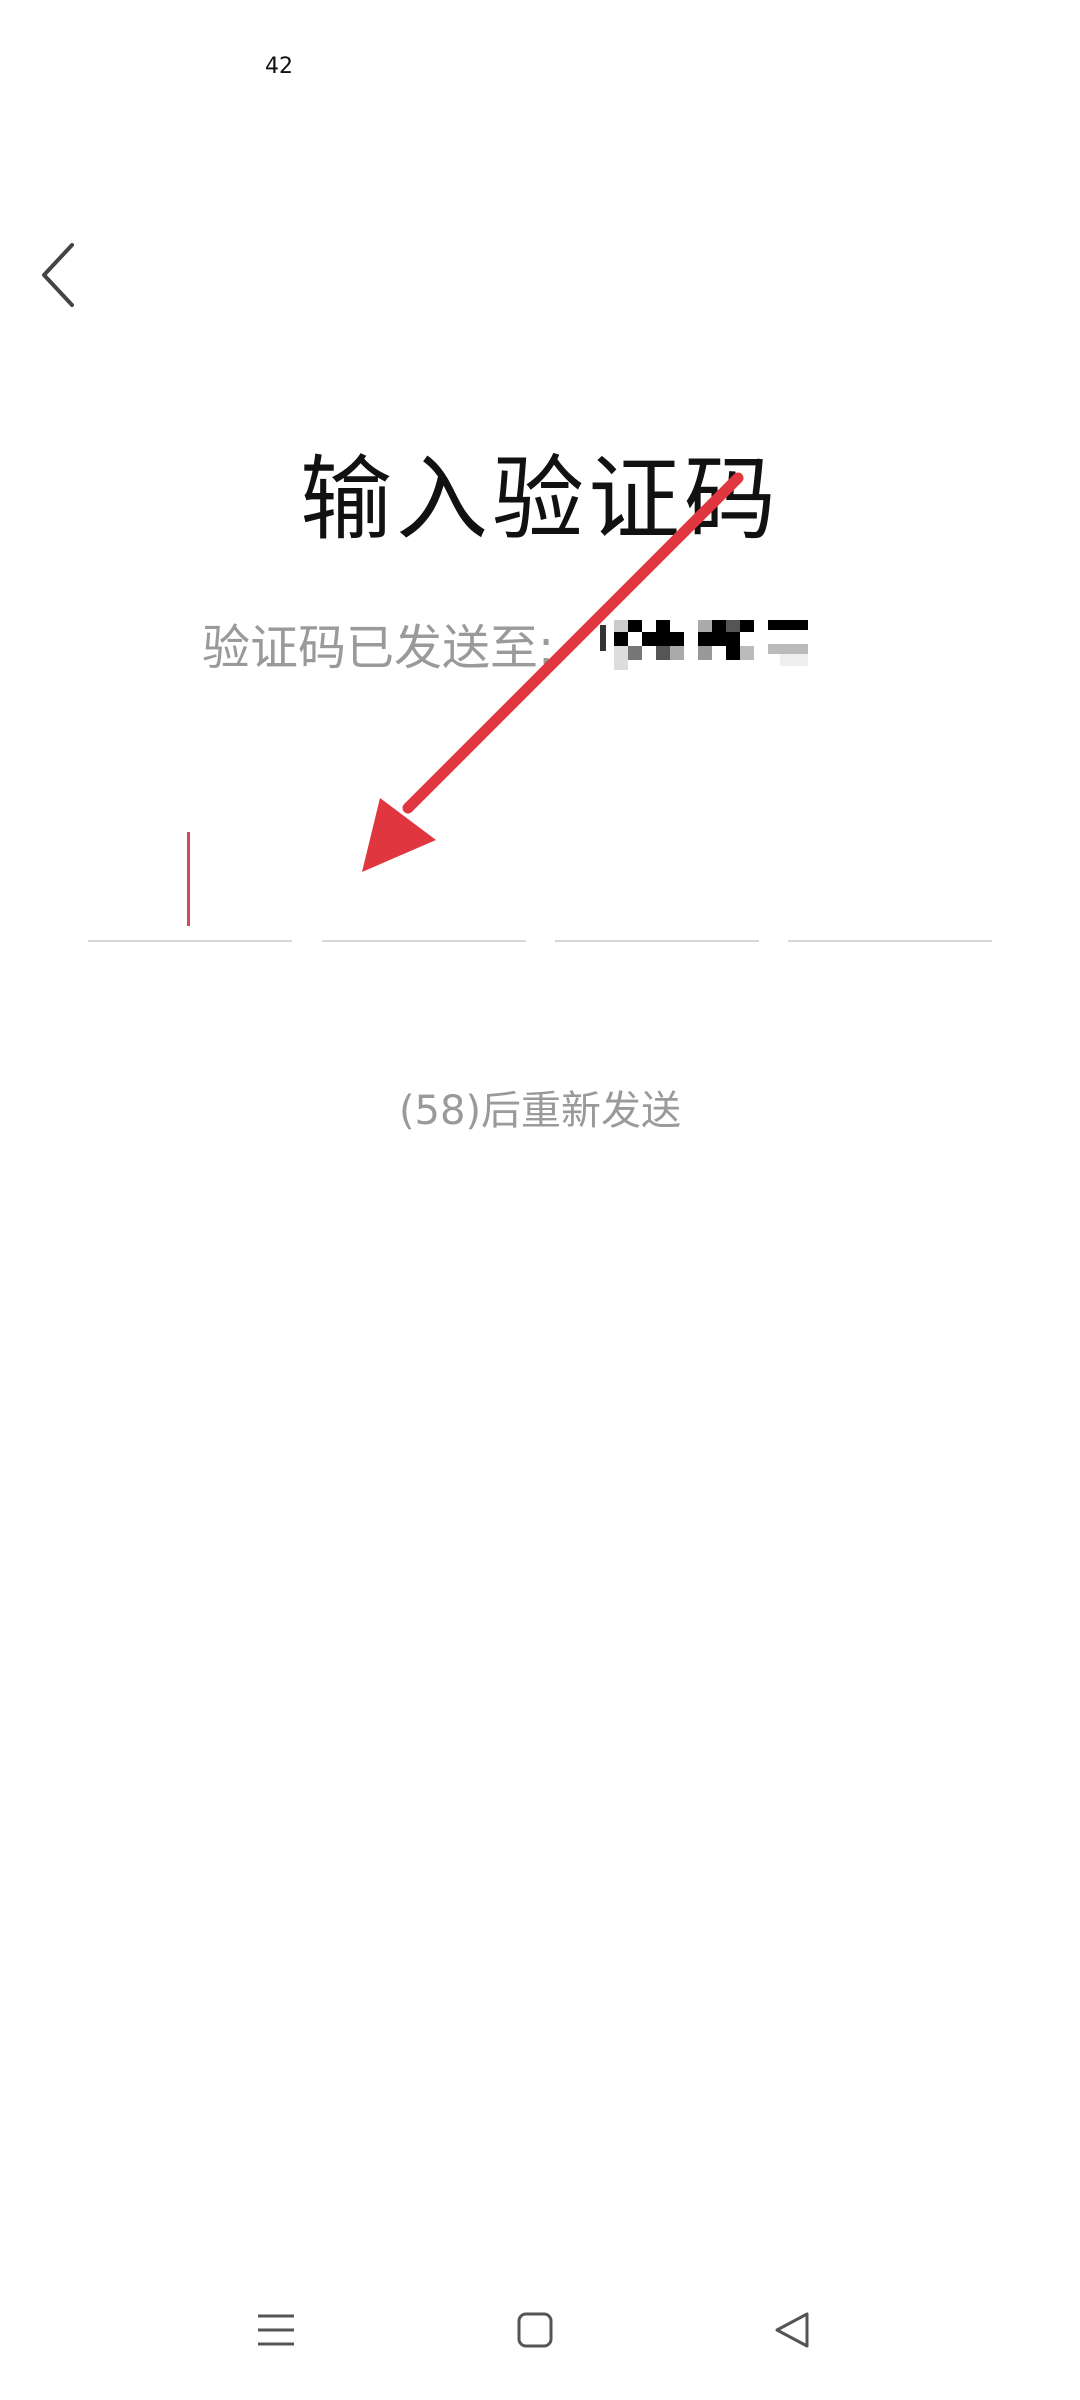  I want to click on page-title: 输入验证码, so click(539, 499).